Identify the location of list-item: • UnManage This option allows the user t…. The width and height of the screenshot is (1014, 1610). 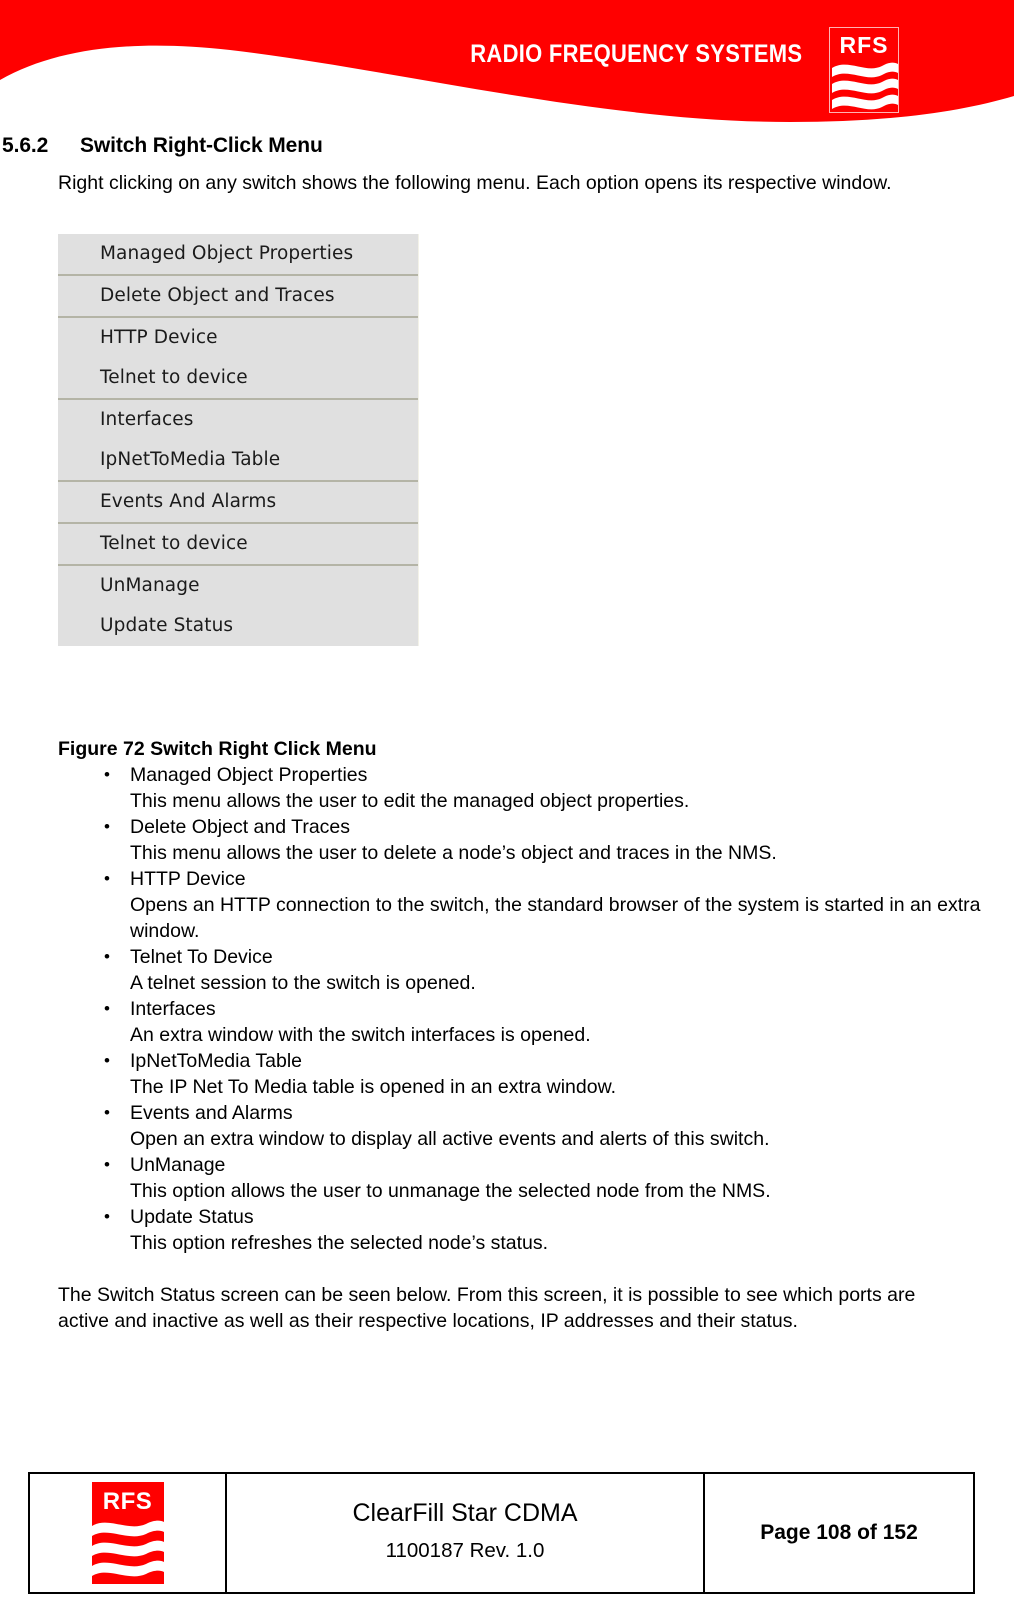
(507, 1178).